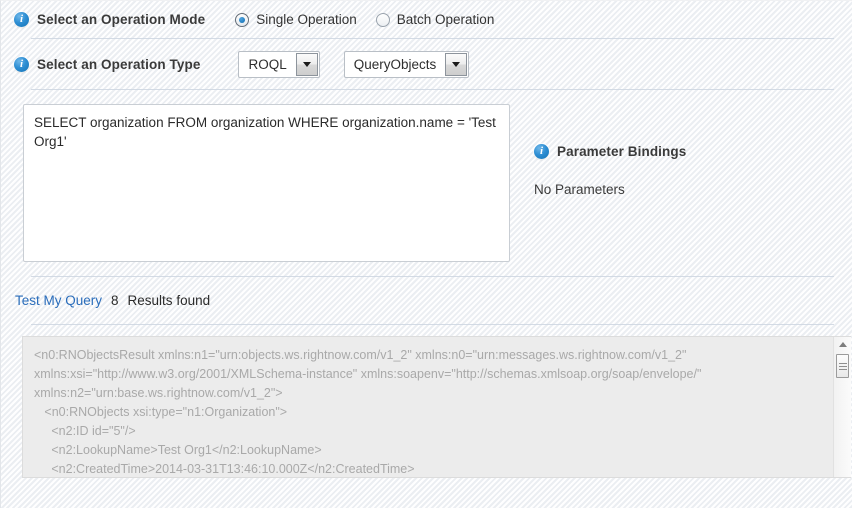  Describe the element at coordinates (622, 151) in the screenshot. I see `parameter-bindings-title: Parameter Bindings` at that location.